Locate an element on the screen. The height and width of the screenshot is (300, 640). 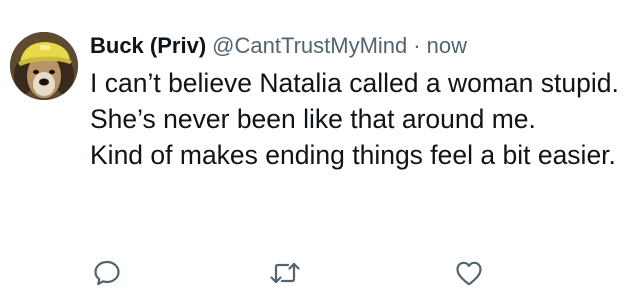
dog-in-cap-avatar-icon is located at coordinates (44, 66).